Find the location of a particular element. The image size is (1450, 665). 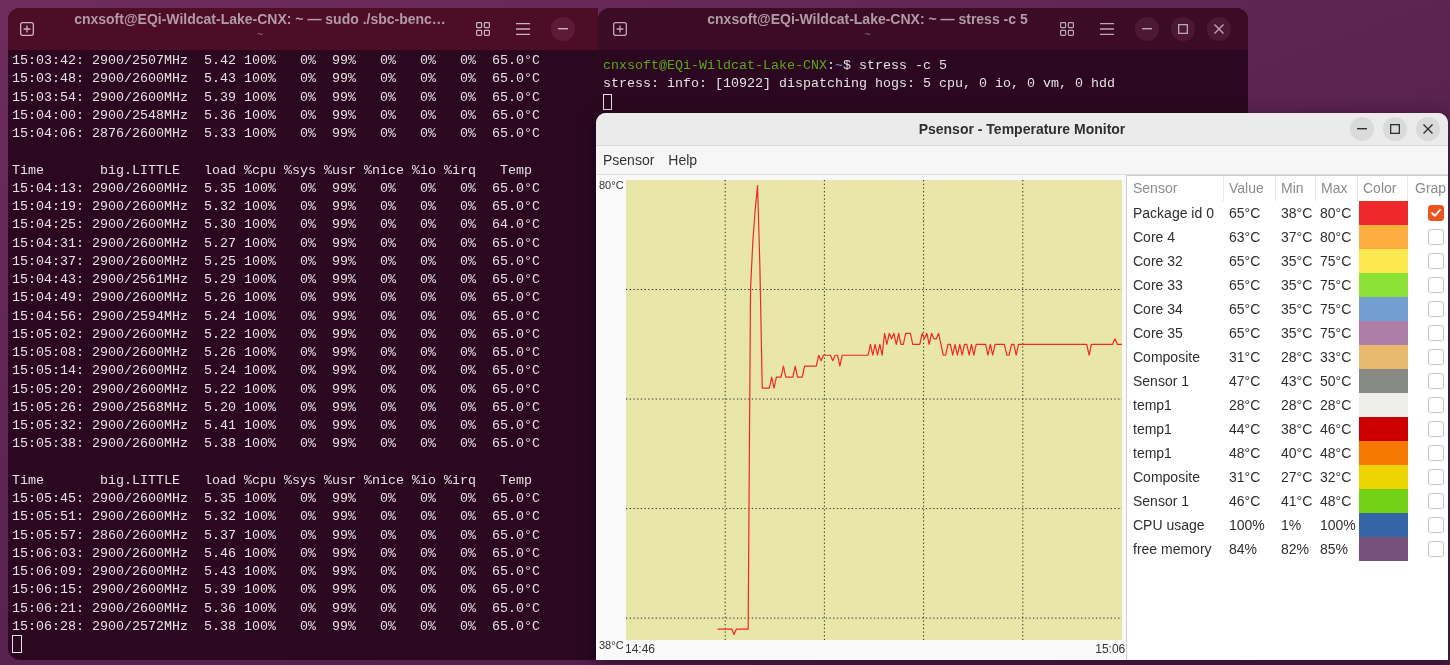

table-cell-text: 100% is located at coordinates (1246, 525).